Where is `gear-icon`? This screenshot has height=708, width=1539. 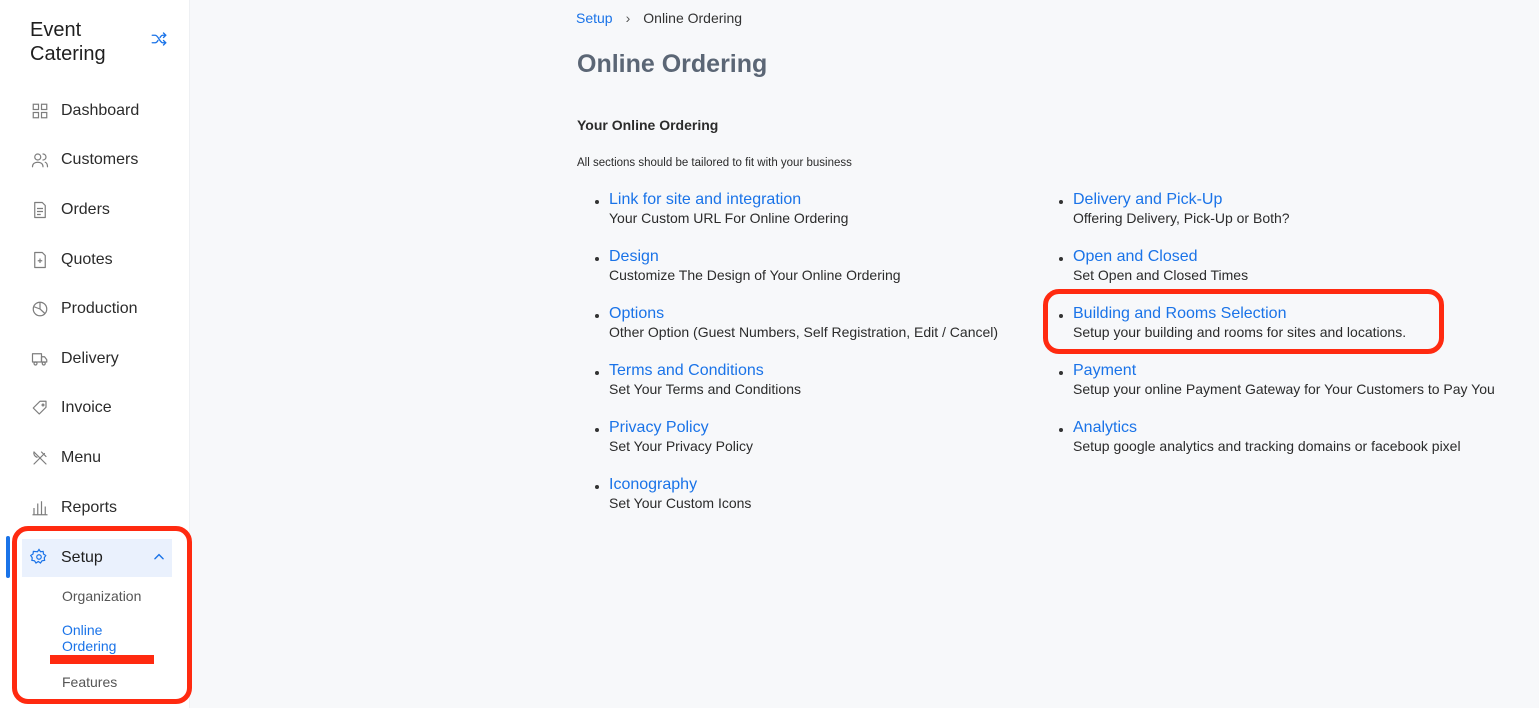
gear-icon is located at coordinates (40, 558).